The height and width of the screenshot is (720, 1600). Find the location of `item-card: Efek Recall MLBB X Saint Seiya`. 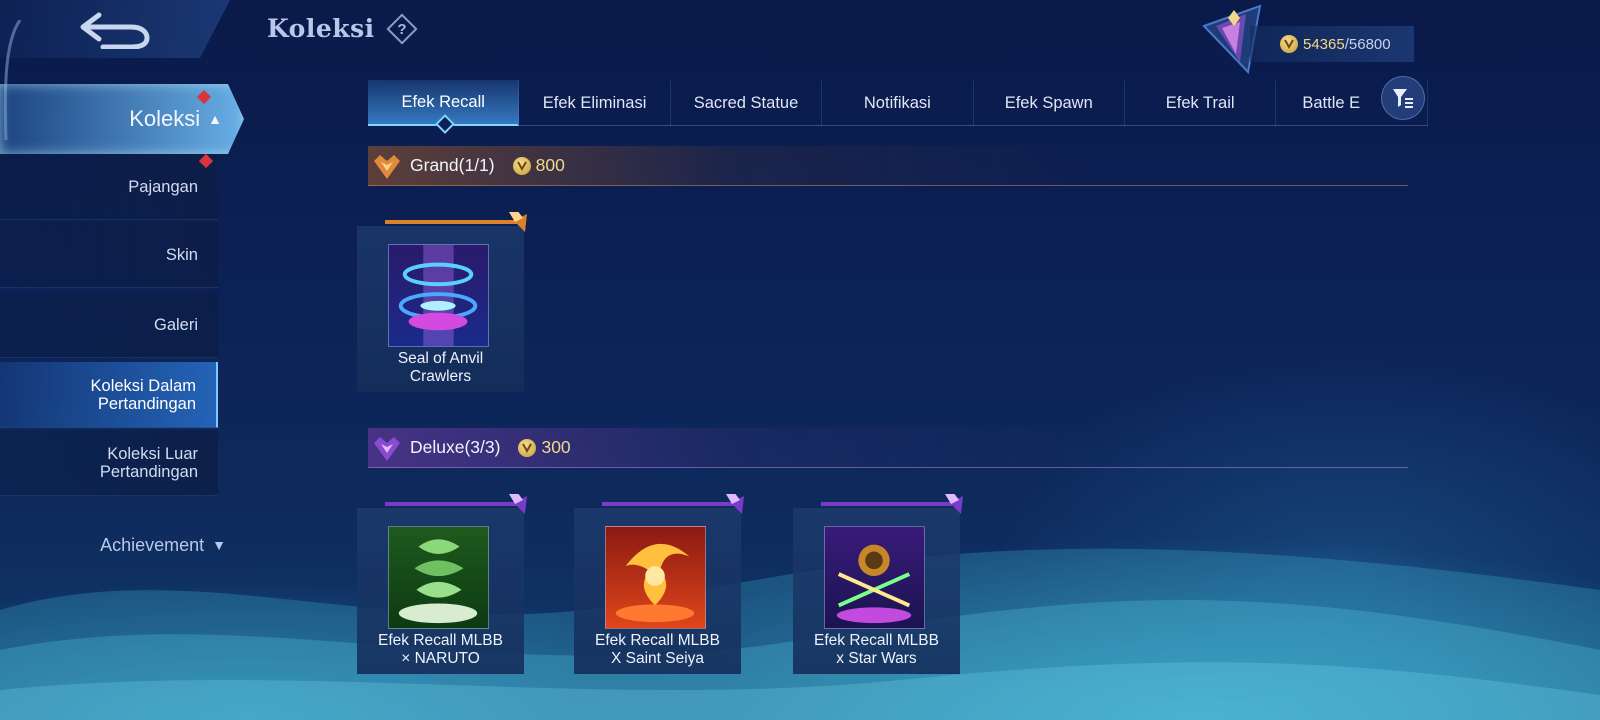

item-card: Efek Recall MLBB X Saint Seiya is located at coordinates (659, 584).